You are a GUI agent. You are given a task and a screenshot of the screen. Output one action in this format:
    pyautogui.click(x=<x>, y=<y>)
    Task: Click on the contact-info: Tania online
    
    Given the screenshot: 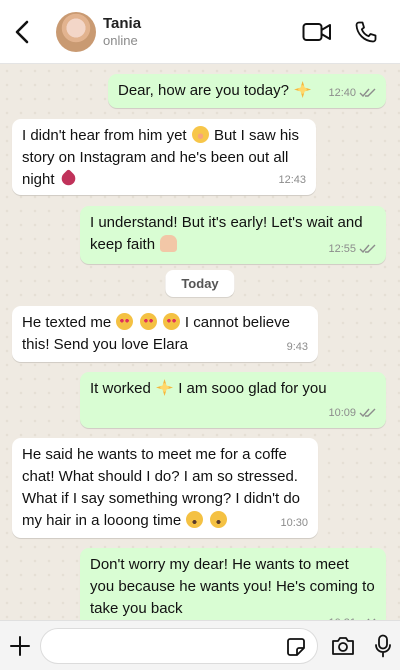 What is the action you would take?
    pyautogui.click(x=122, y=31)
    